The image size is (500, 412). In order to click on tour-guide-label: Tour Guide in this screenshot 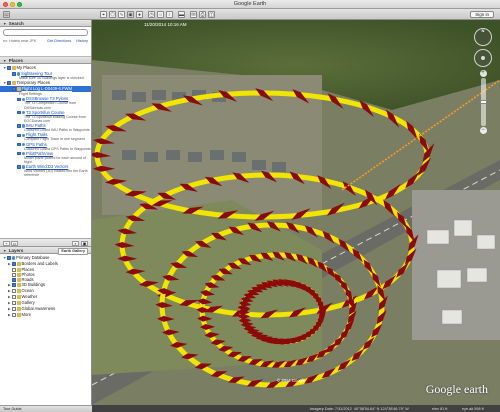, I will do `click(12, 409)`.